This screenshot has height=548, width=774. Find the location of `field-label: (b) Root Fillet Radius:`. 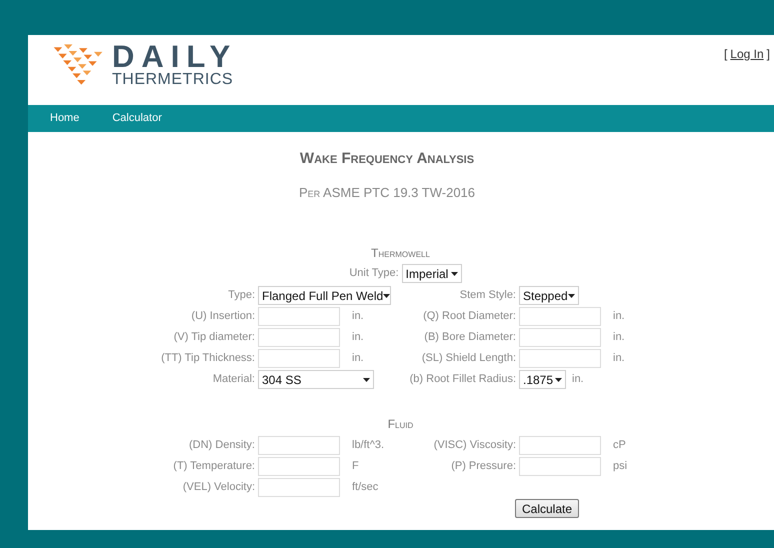

field-label: (b) Root Fillet Radius: is located at coordinates (462, 380).